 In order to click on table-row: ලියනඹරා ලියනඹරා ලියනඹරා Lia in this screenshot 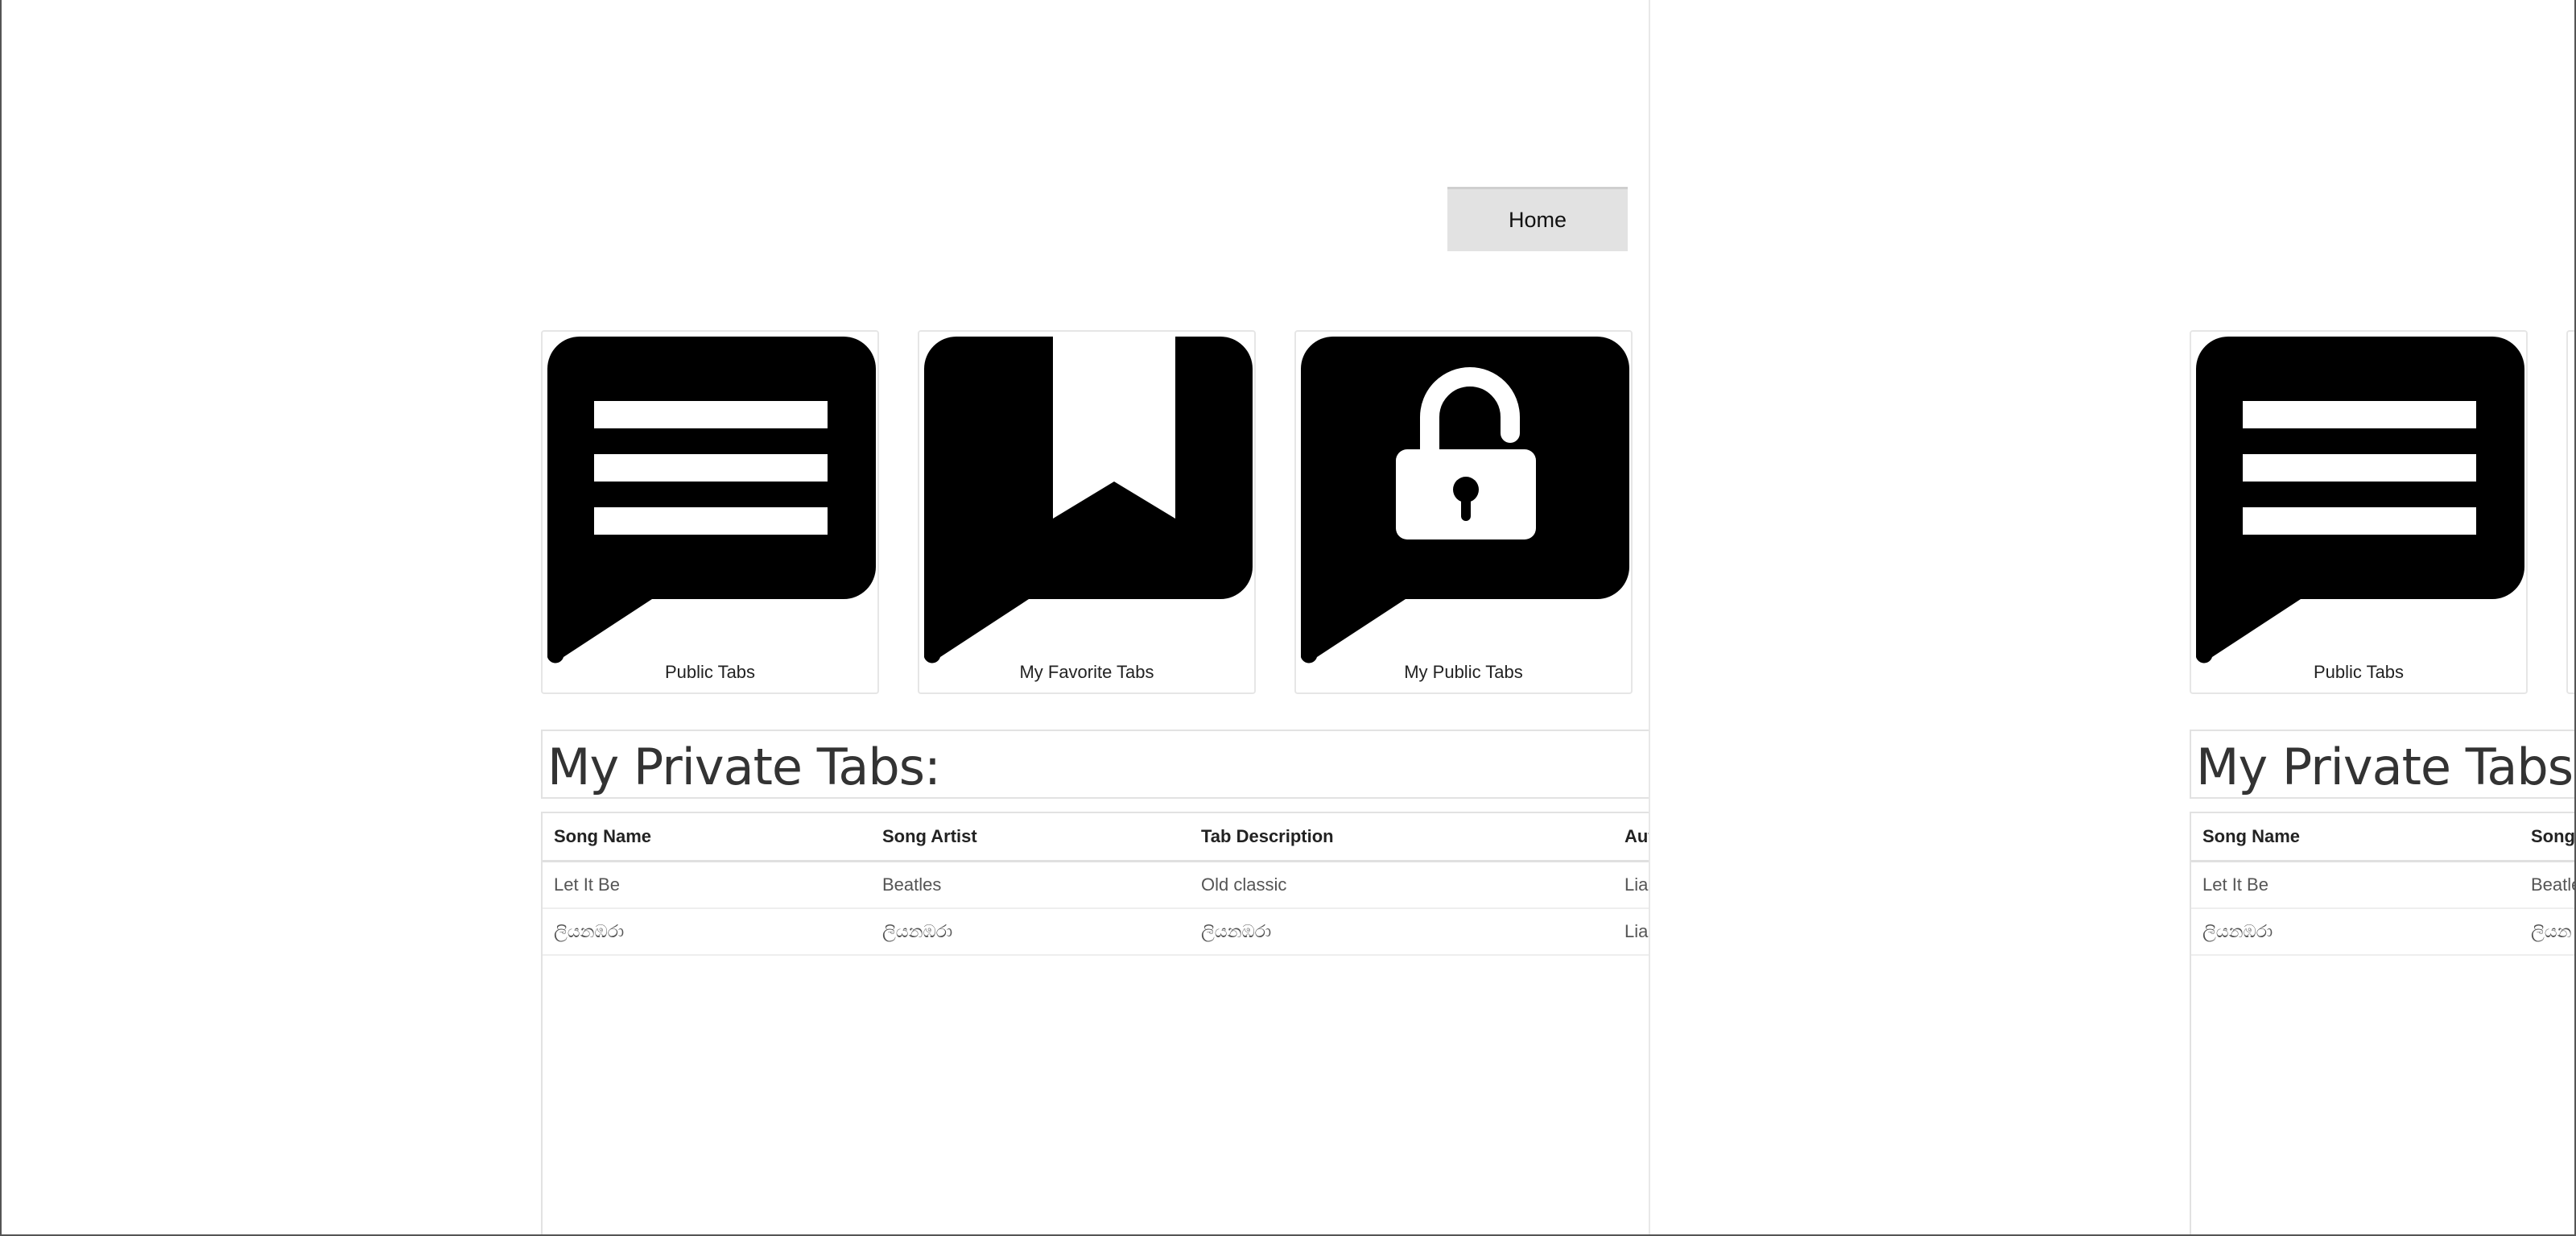, I will do `click(1096, 932)`.